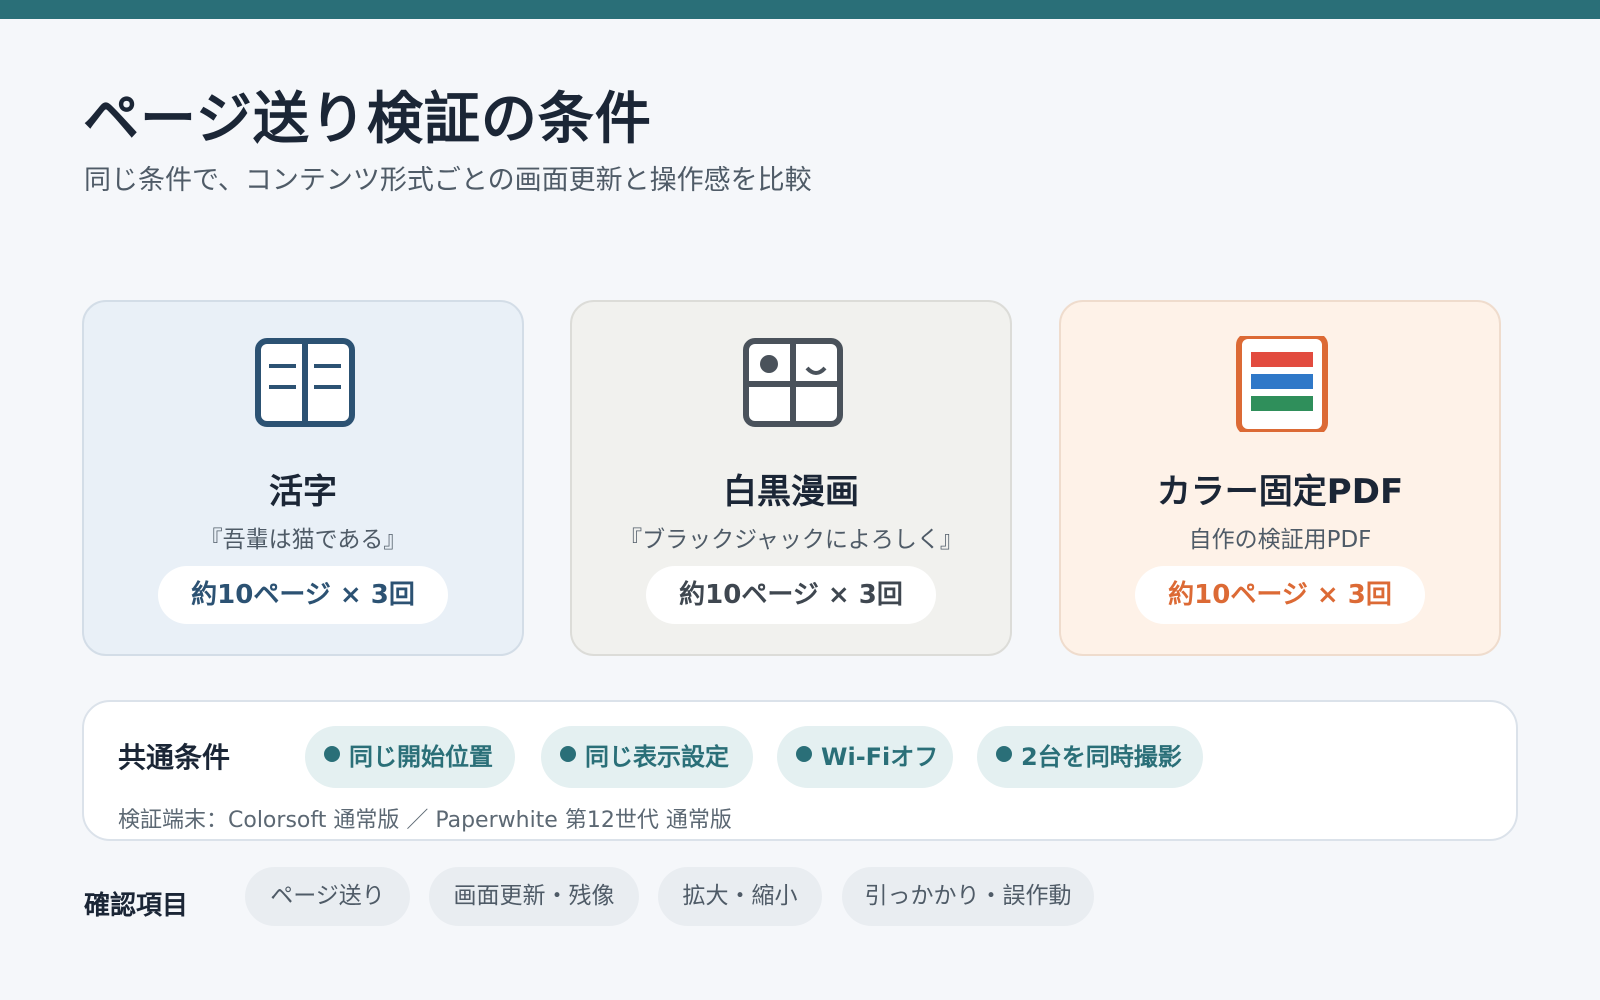 The height and width of the screenshot is (1000, 1600). I want to click on condition-chip-label: Wi-Fiオフ, so click(880, 757).